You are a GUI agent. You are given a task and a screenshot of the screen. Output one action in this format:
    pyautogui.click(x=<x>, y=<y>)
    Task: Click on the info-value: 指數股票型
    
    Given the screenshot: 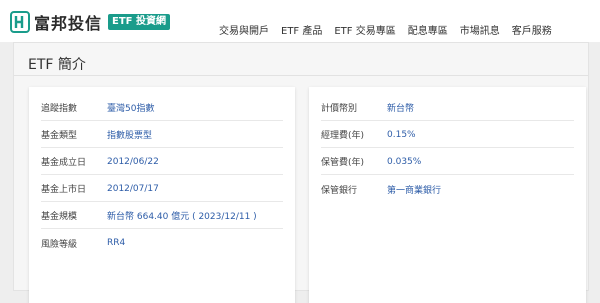 What is the action you would take?
    pyautogui.click(x=129, y=134)
    